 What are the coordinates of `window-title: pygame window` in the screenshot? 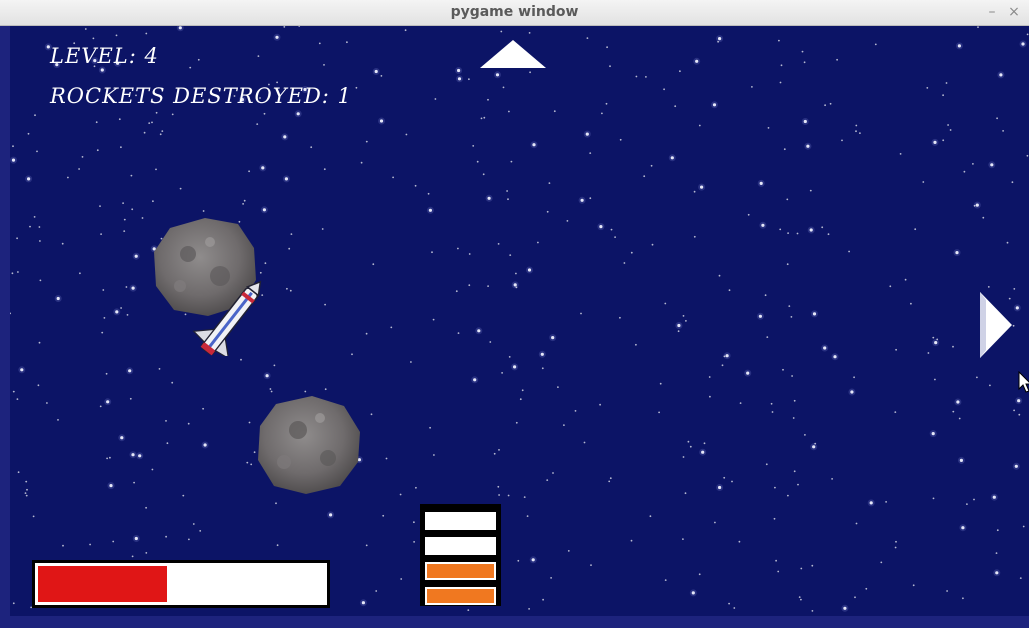 It's located at (514, 12).